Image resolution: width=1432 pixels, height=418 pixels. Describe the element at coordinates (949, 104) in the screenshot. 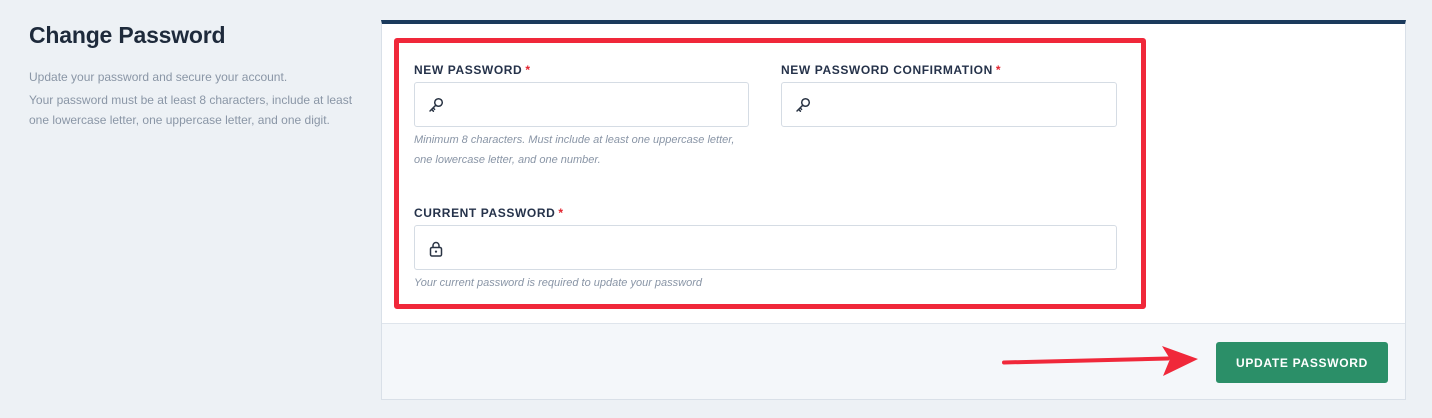

I see `confirm-password-input` at that location.